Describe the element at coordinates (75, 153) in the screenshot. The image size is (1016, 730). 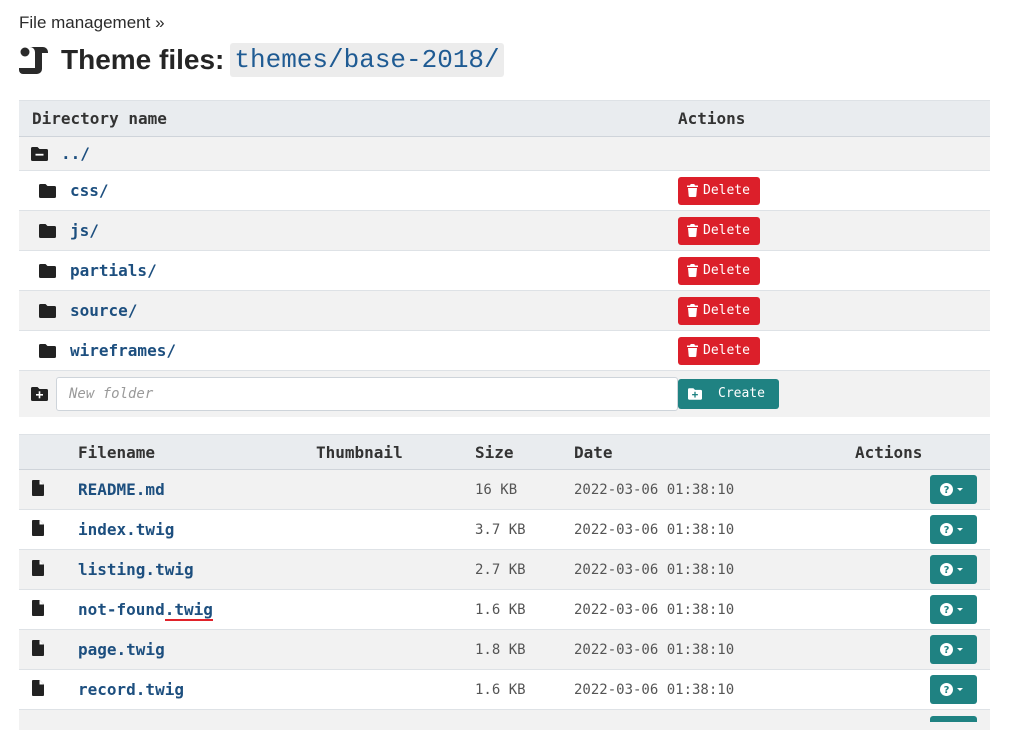
I see `parent-directory-link: ../` at that location.